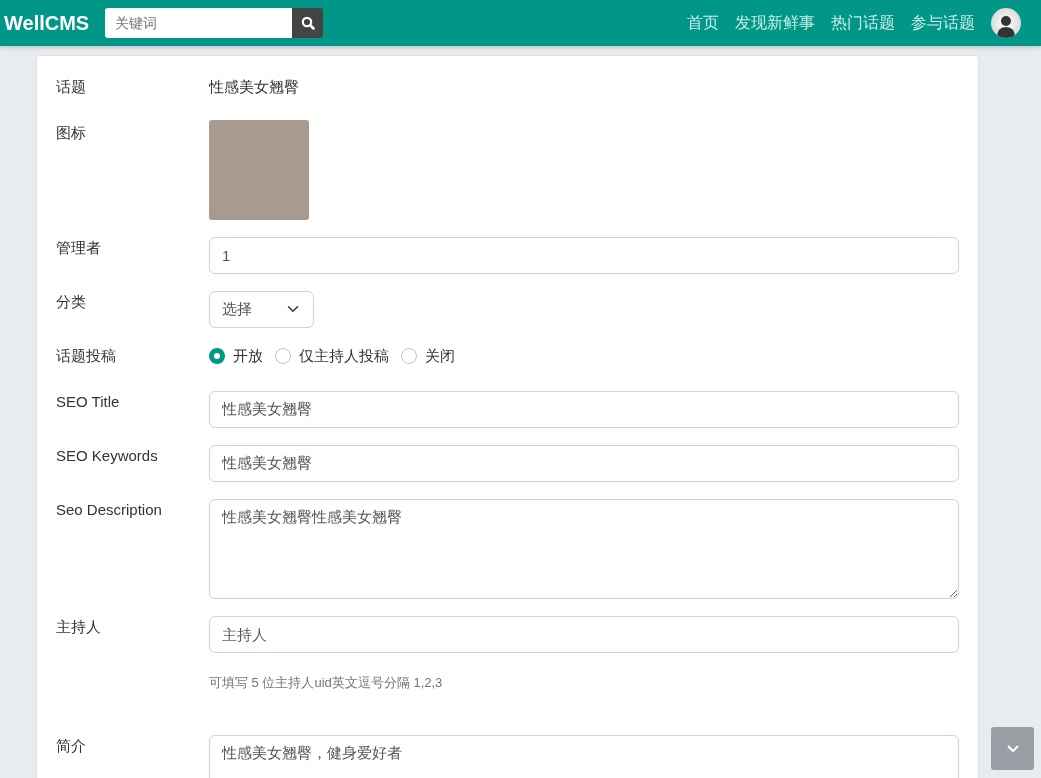 This screenshot has height=778, width=1041. Describe the element at coordinates (71, 745) in the screenshot. I see `field-label: 简介` at that location.